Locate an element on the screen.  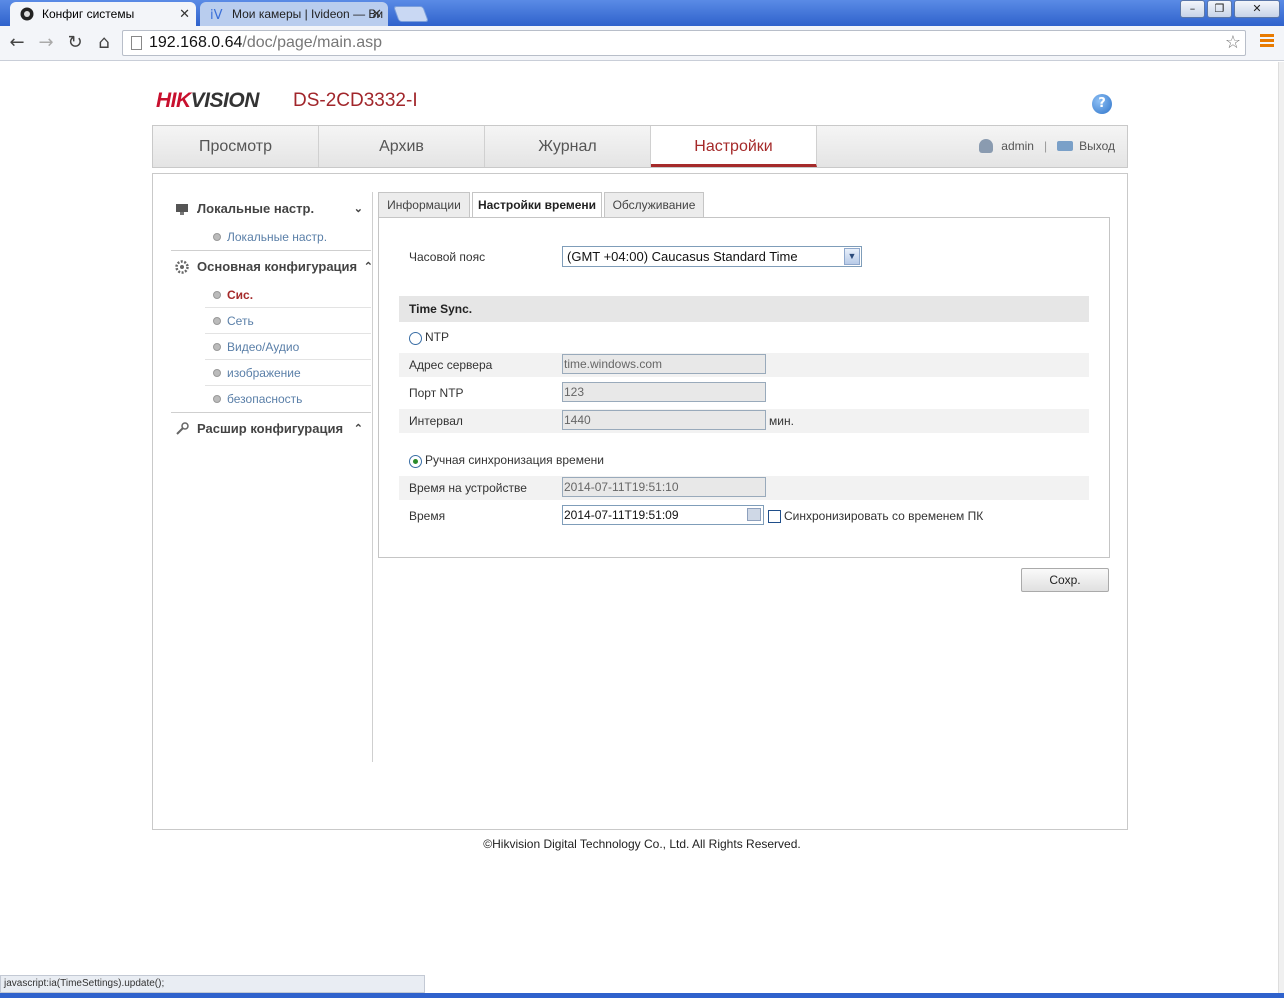
interval-unit: мин. is located at coordinates (781, 421).